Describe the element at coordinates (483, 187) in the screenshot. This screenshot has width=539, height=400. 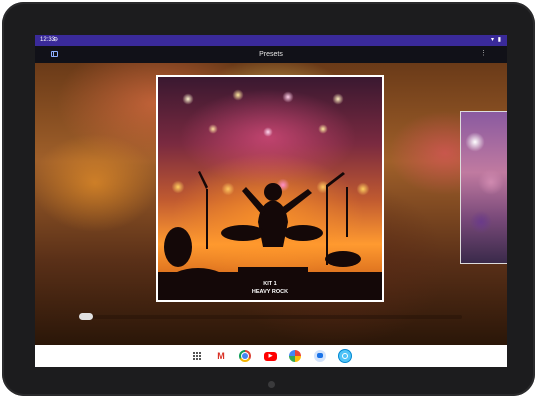
I see `next-preset-card` at that location.